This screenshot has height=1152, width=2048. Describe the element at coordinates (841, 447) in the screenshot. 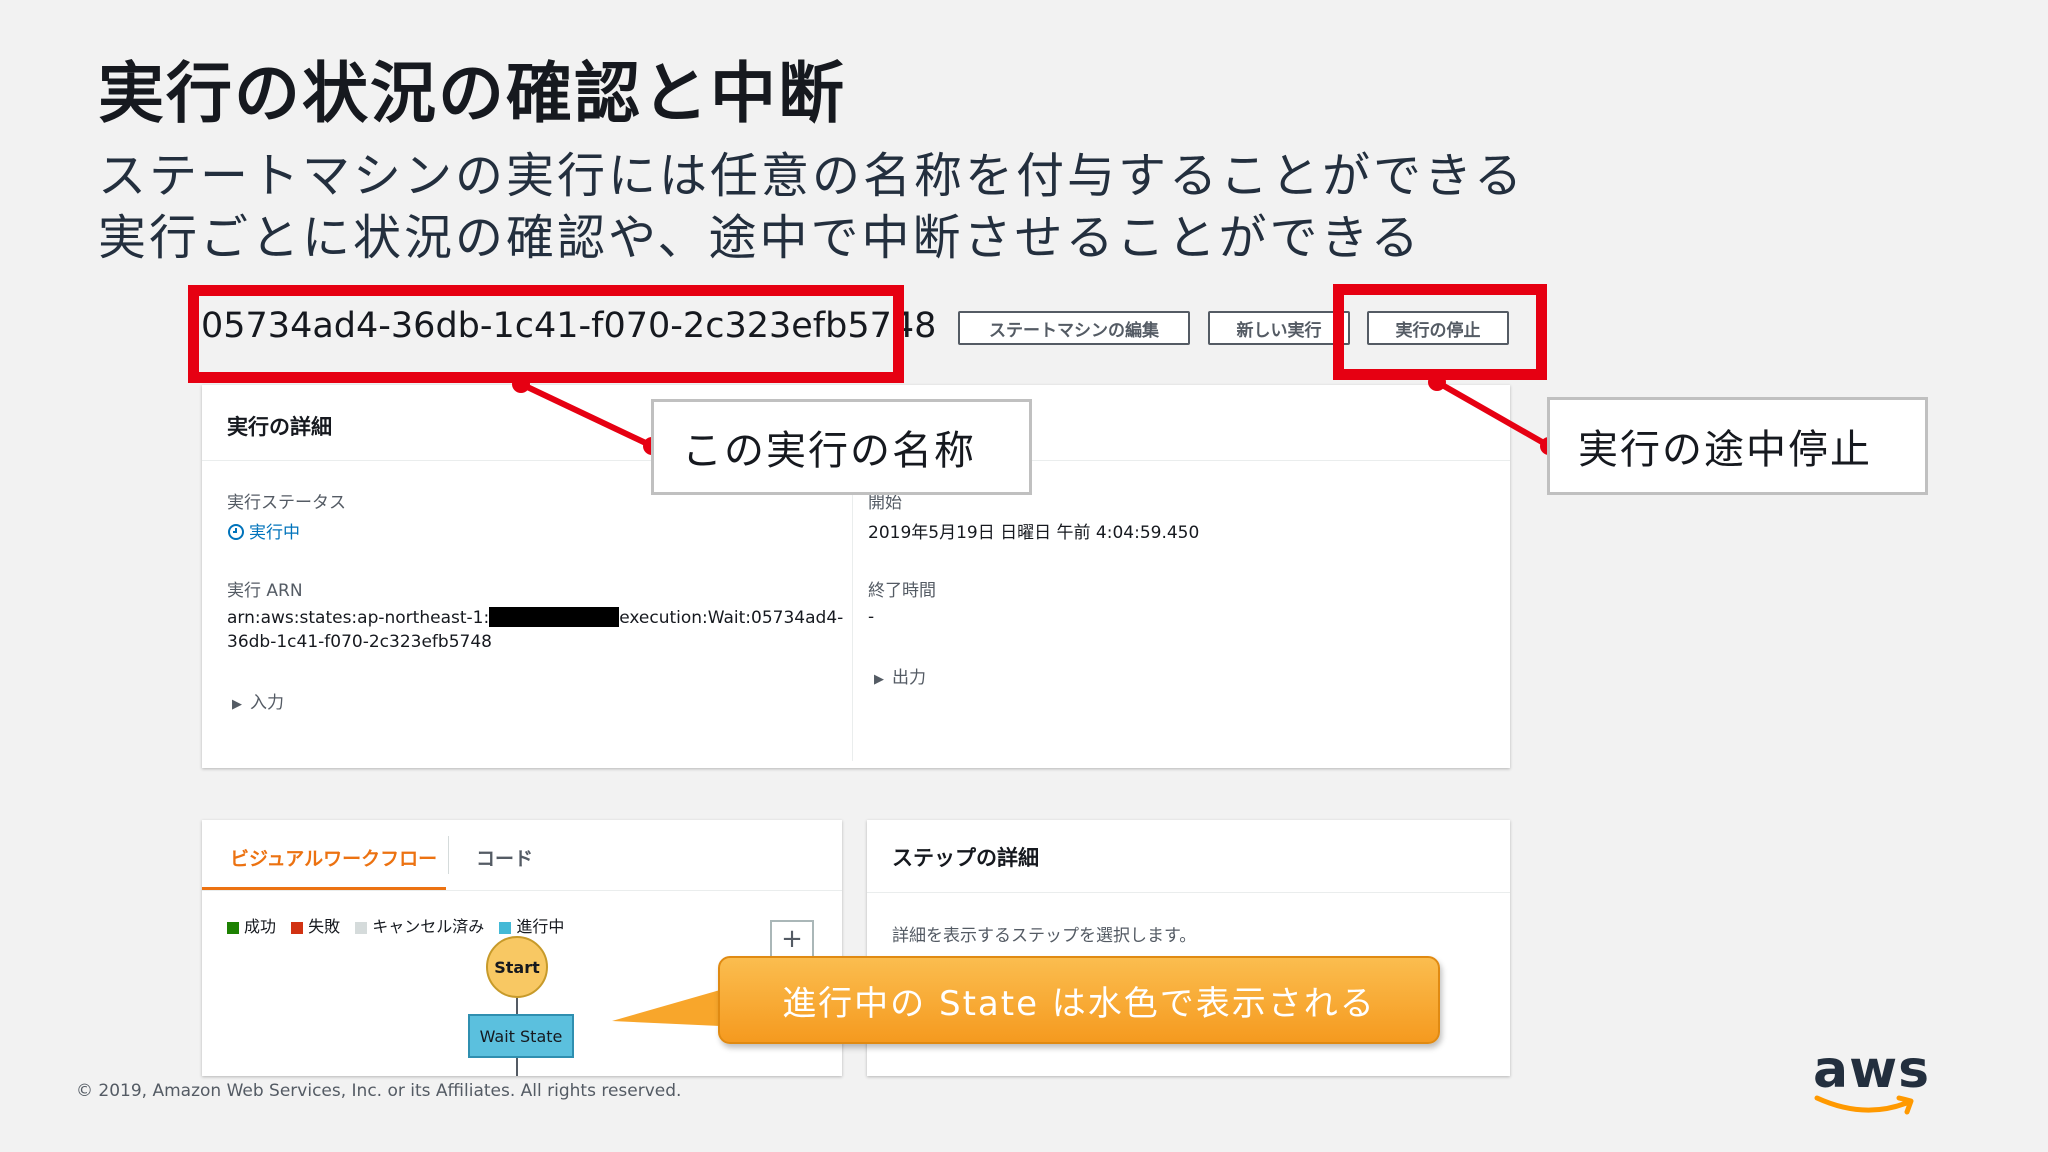

I see `name-callout: この実行の名称` at that location.